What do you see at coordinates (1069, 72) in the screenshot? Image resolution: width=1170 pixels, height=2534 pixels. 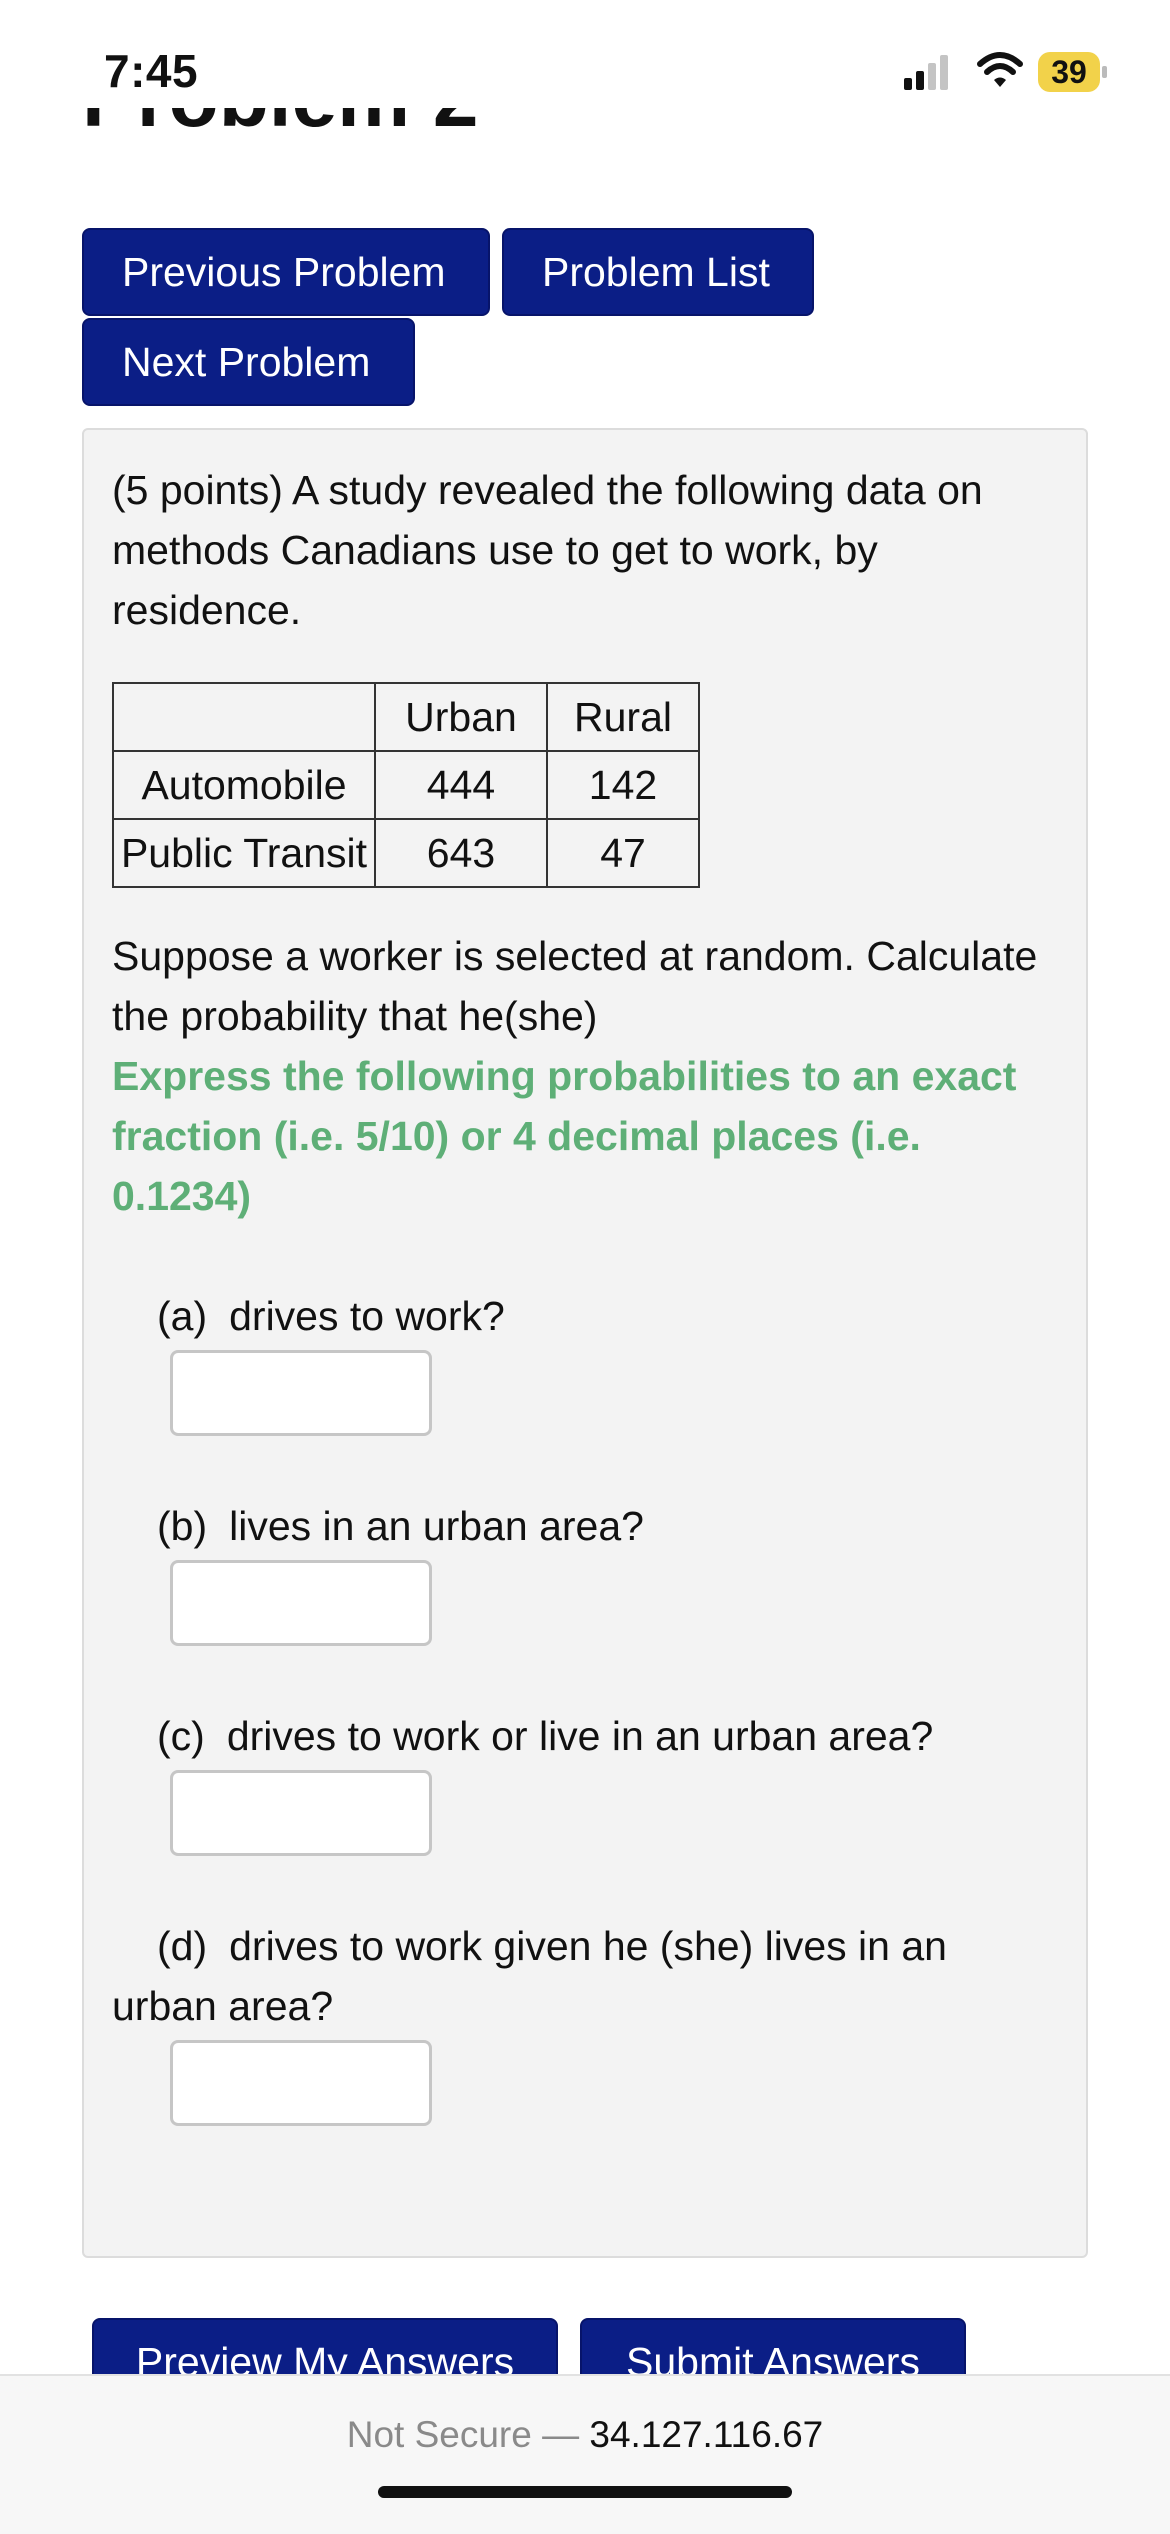 I see `battery-level: 39` at bounding box center [1069, 72].